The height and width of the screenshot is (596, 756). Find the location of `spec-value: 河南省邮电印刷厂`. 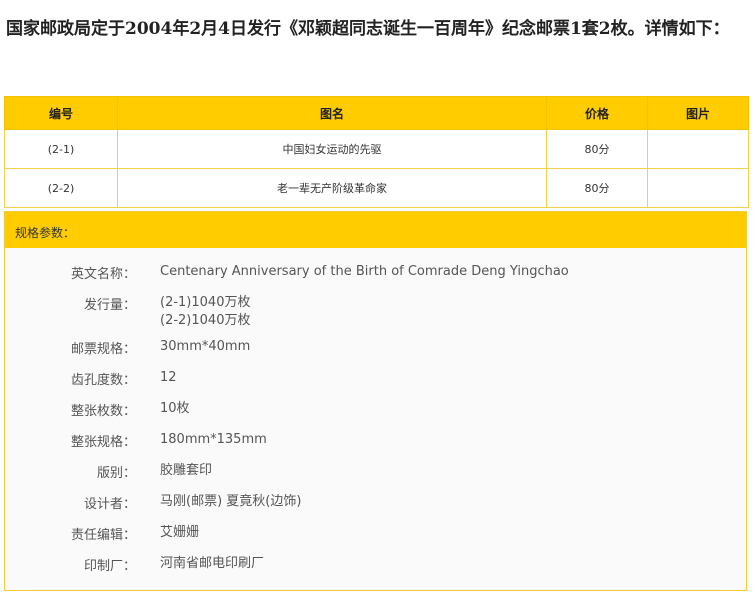

spec-value: 河南省邮电印刷厂 is located at coordinates (212, 563).